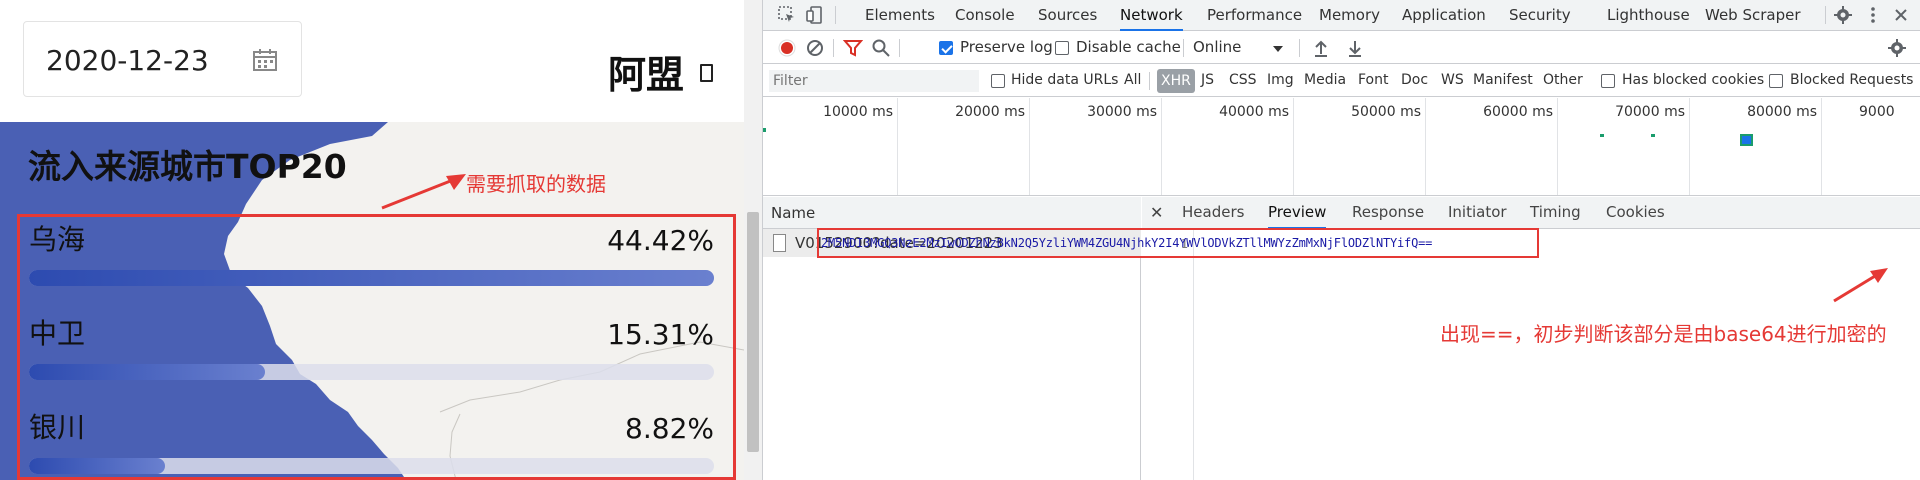  What do you see at coordinates (815, 48) in the screenshot?
I see `clear-icon` at bounding box center [815, 48].